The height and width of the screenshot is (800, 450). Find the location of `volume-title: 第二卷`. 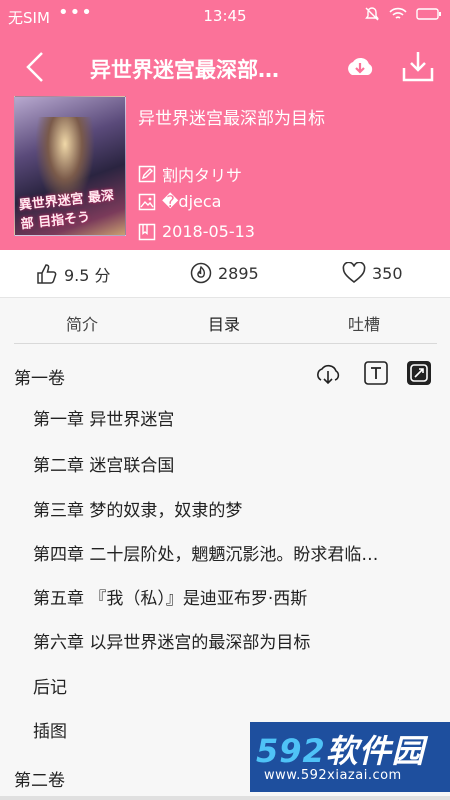

volume-title: 第二卷 is located at coordinates (39, 781).